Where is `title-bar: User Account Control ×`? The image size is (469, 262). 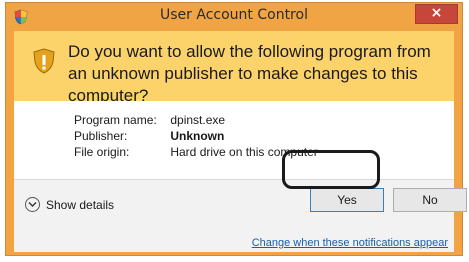
title-bar: User Account Control × is located at coordinates (234, 17).